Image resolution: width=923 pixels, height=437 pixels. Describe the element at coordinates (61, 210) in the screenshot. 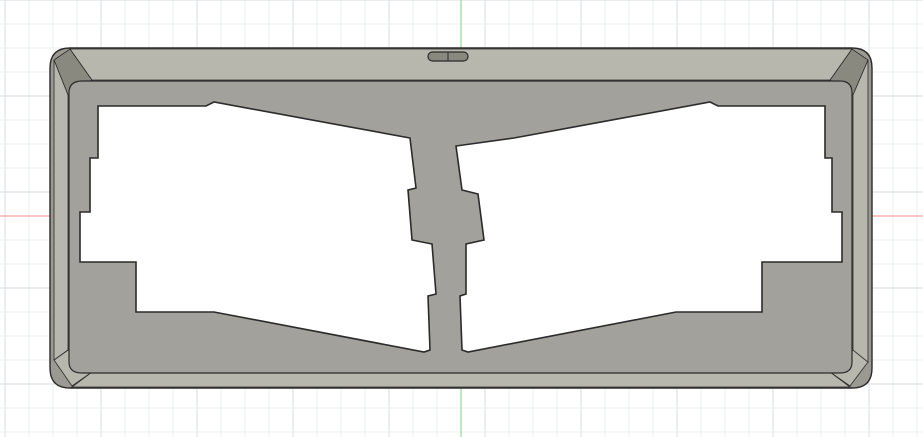

I see `left-bevel-band` at that location.